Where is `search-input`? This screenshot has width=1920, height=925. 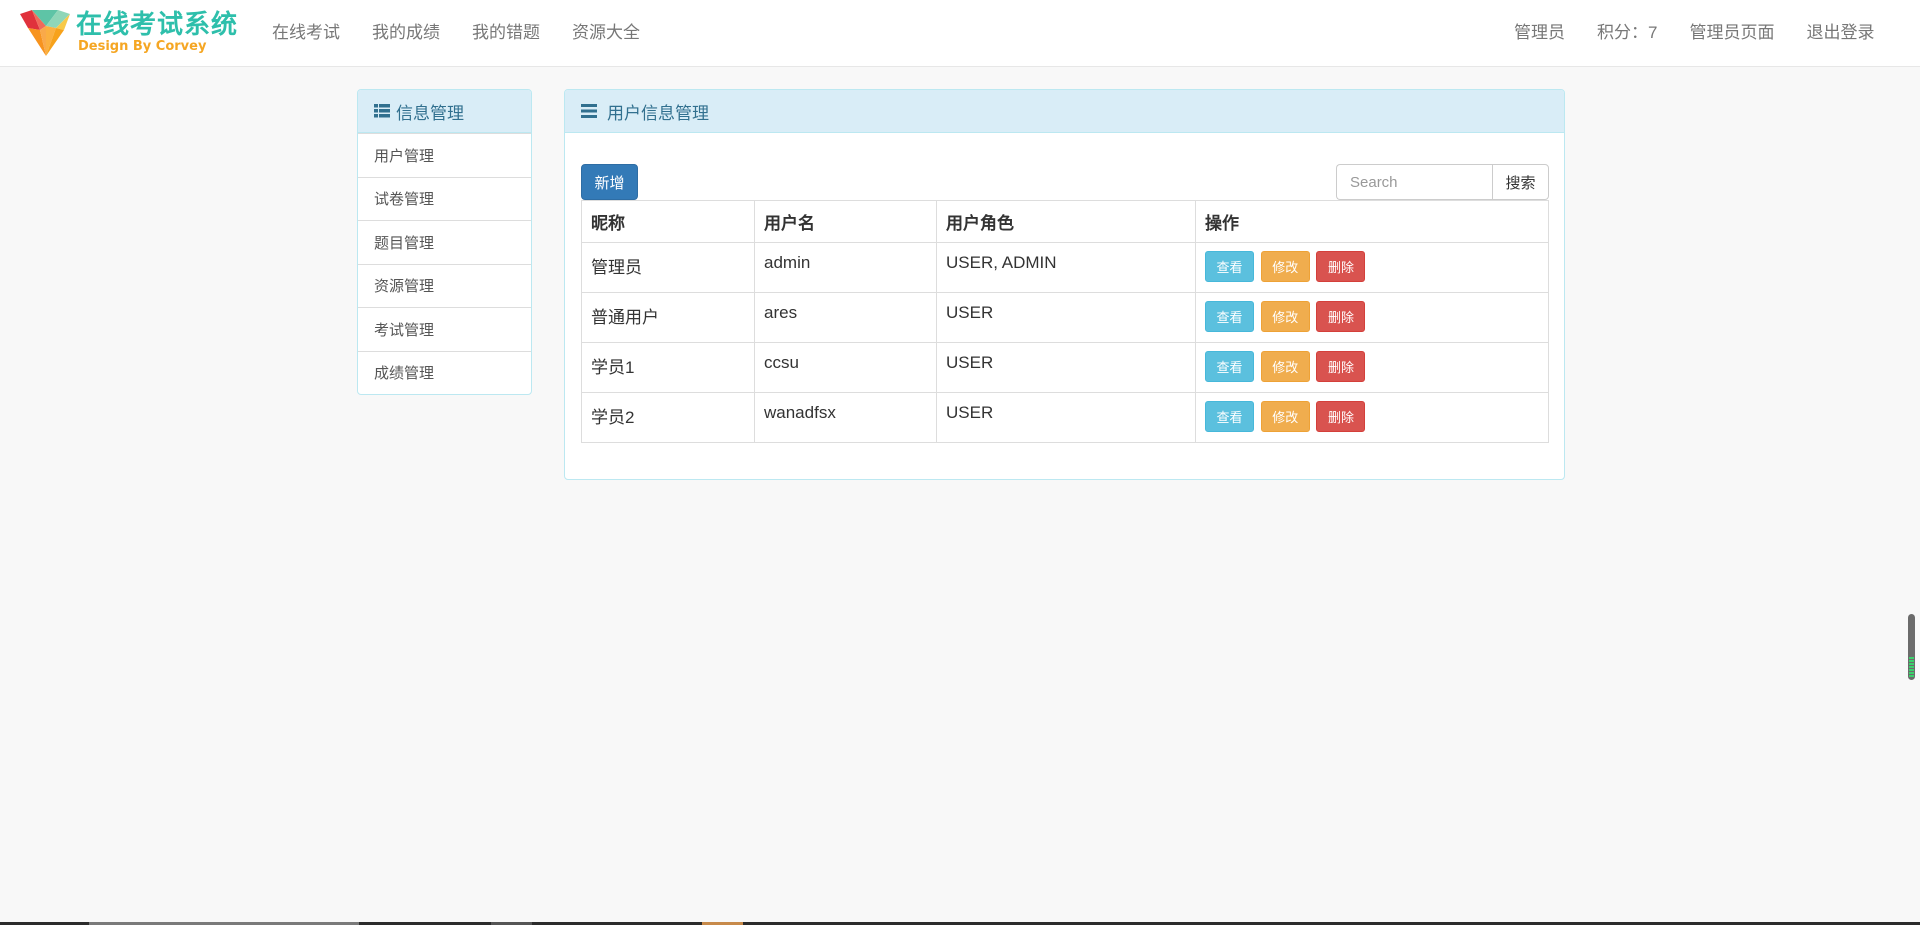 search-input is located at coordinates (1414, 182).